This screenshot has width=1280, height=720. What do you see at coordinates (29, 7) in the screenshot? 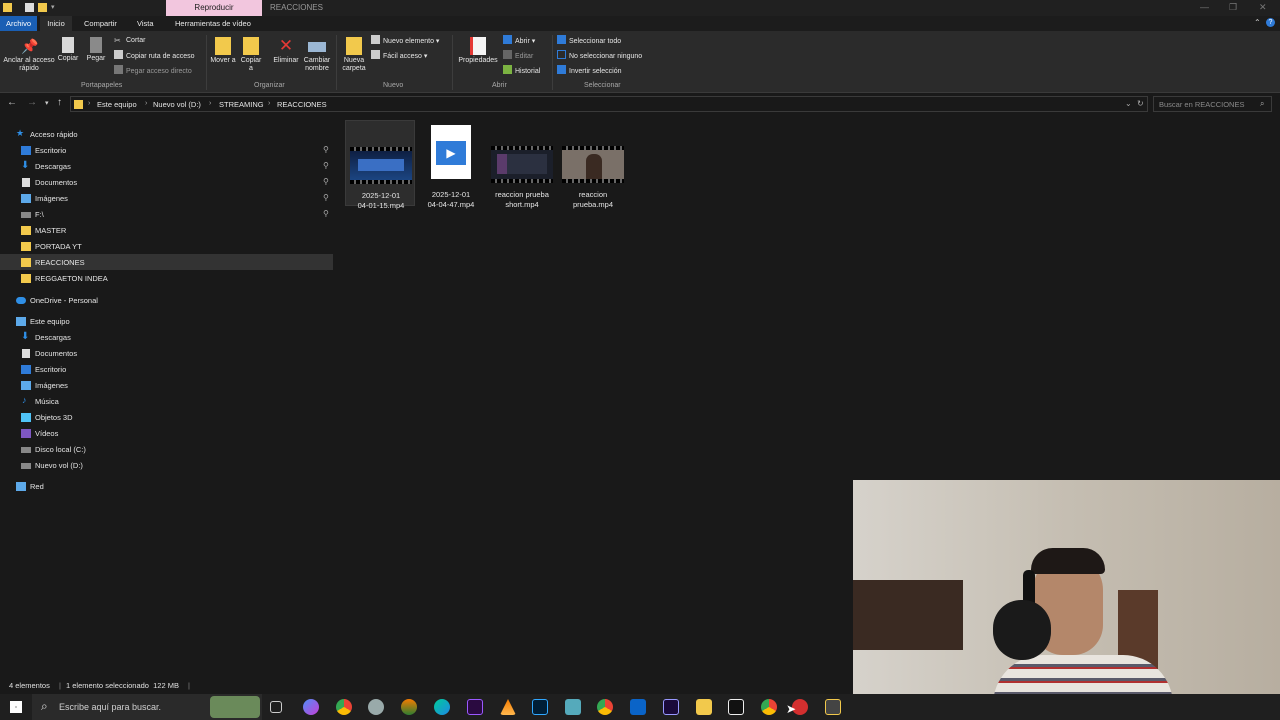
I see `properties-icon` at bounding box center [29, 7].